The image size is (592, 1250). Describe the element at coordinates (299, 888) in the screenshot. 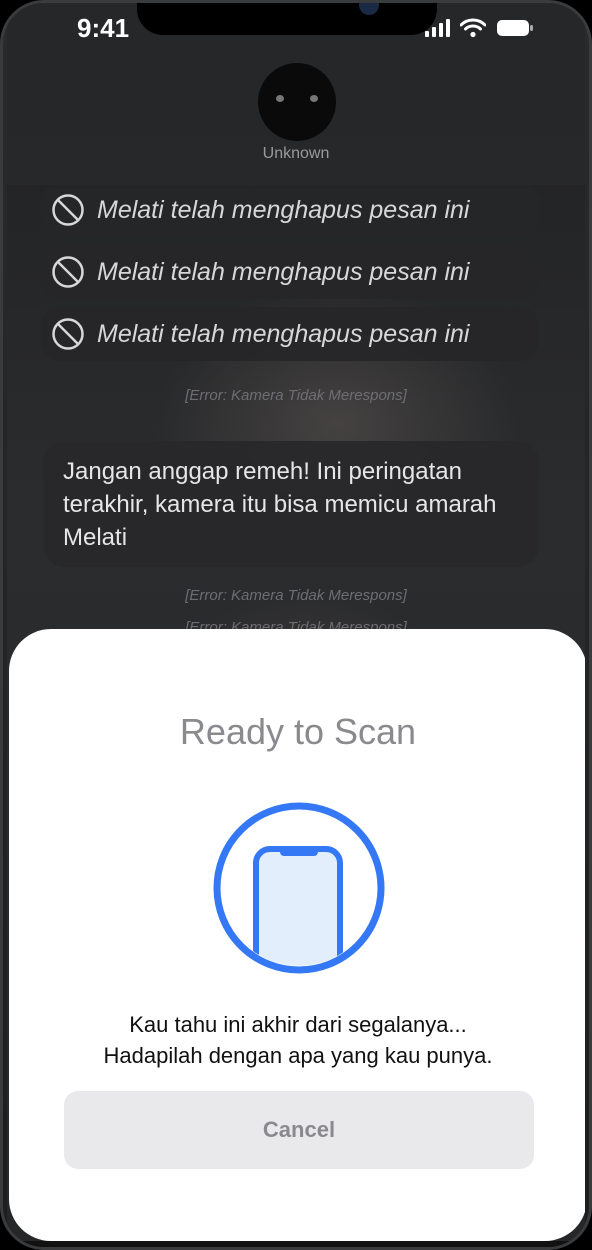

I see `phone-scan-icon` at that location.